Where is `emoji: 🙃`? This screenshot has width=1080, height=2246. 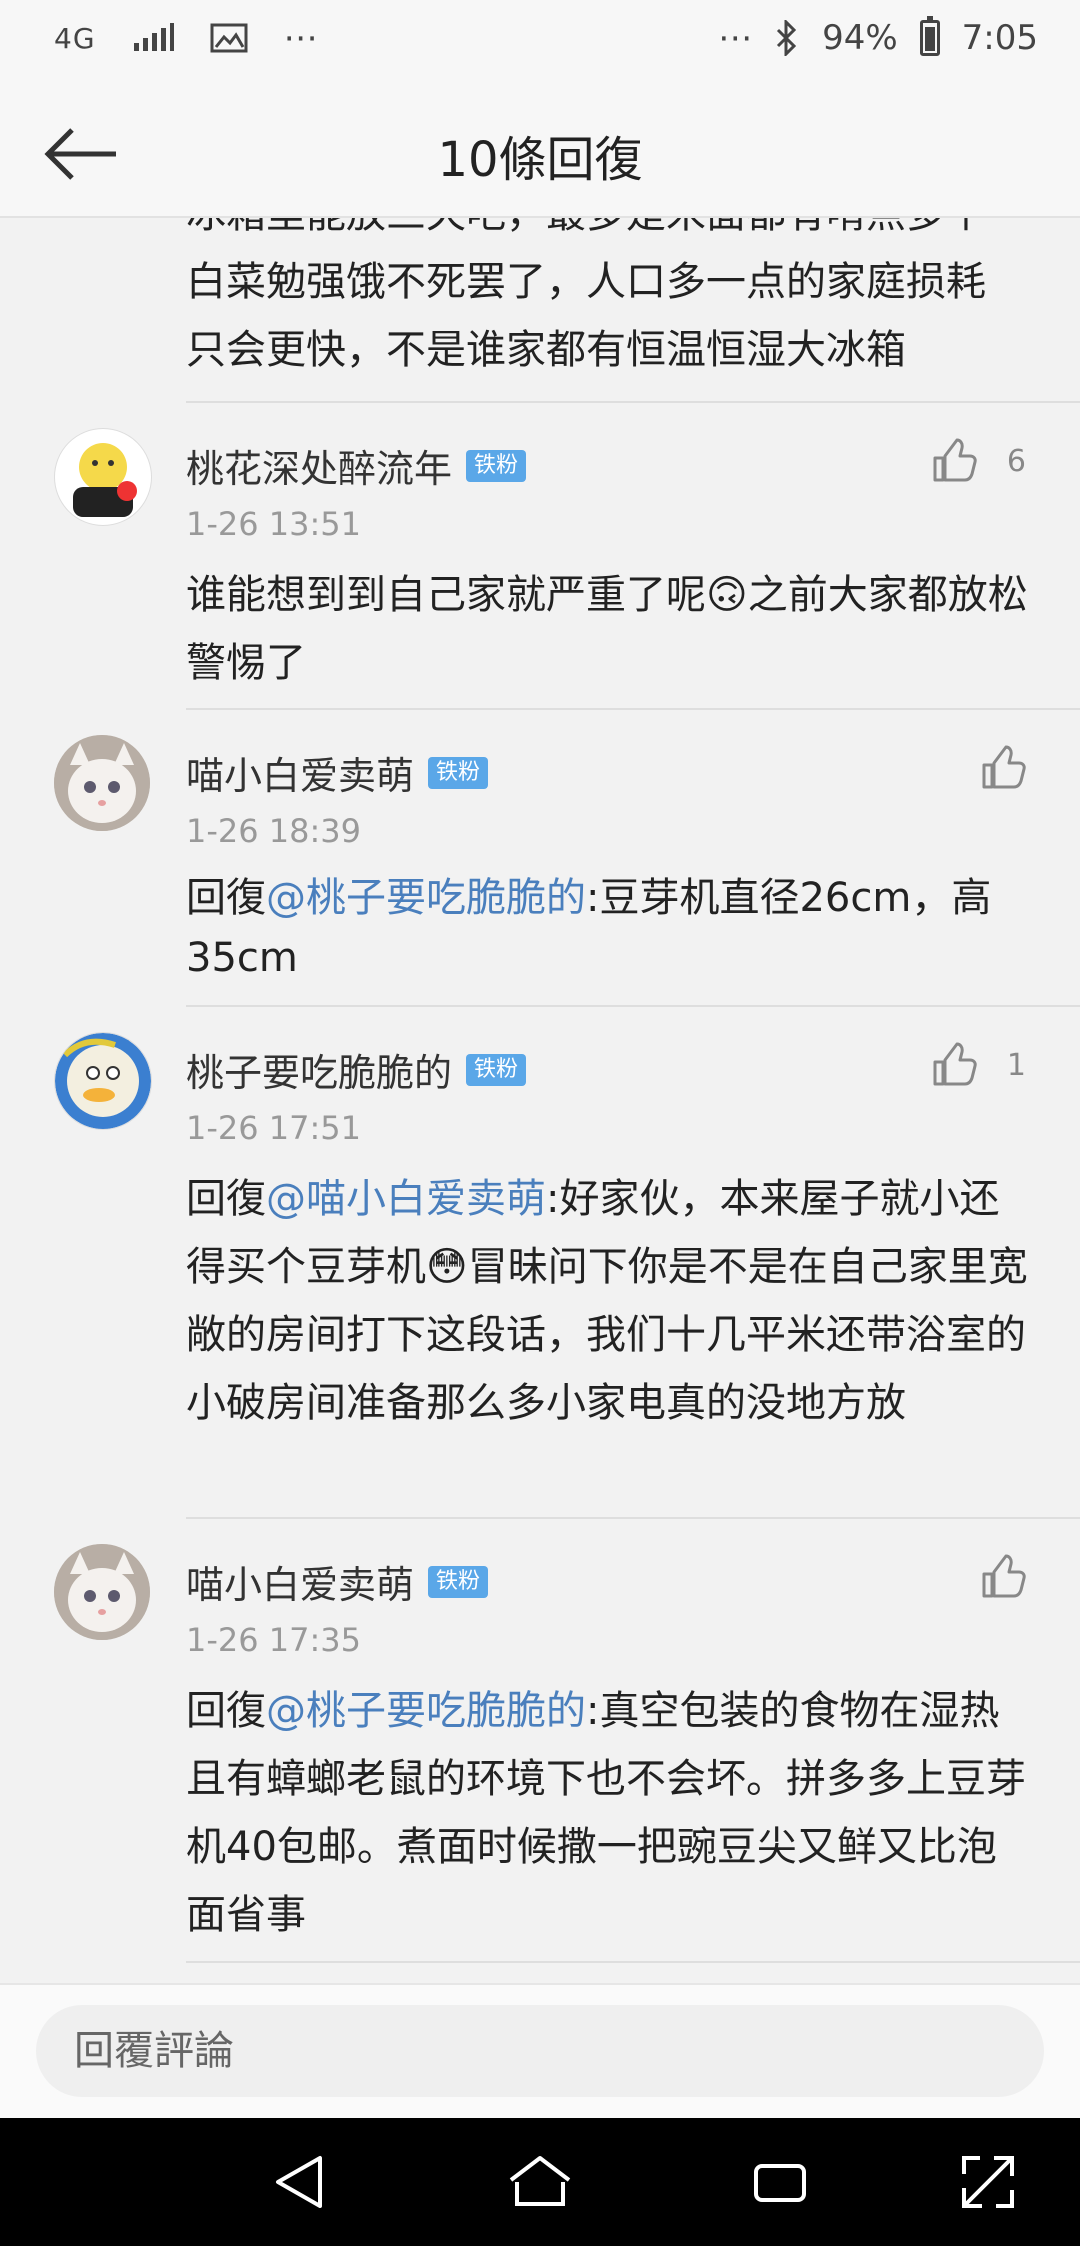 emoji: 🙃 is located at coordinates (727, 595).